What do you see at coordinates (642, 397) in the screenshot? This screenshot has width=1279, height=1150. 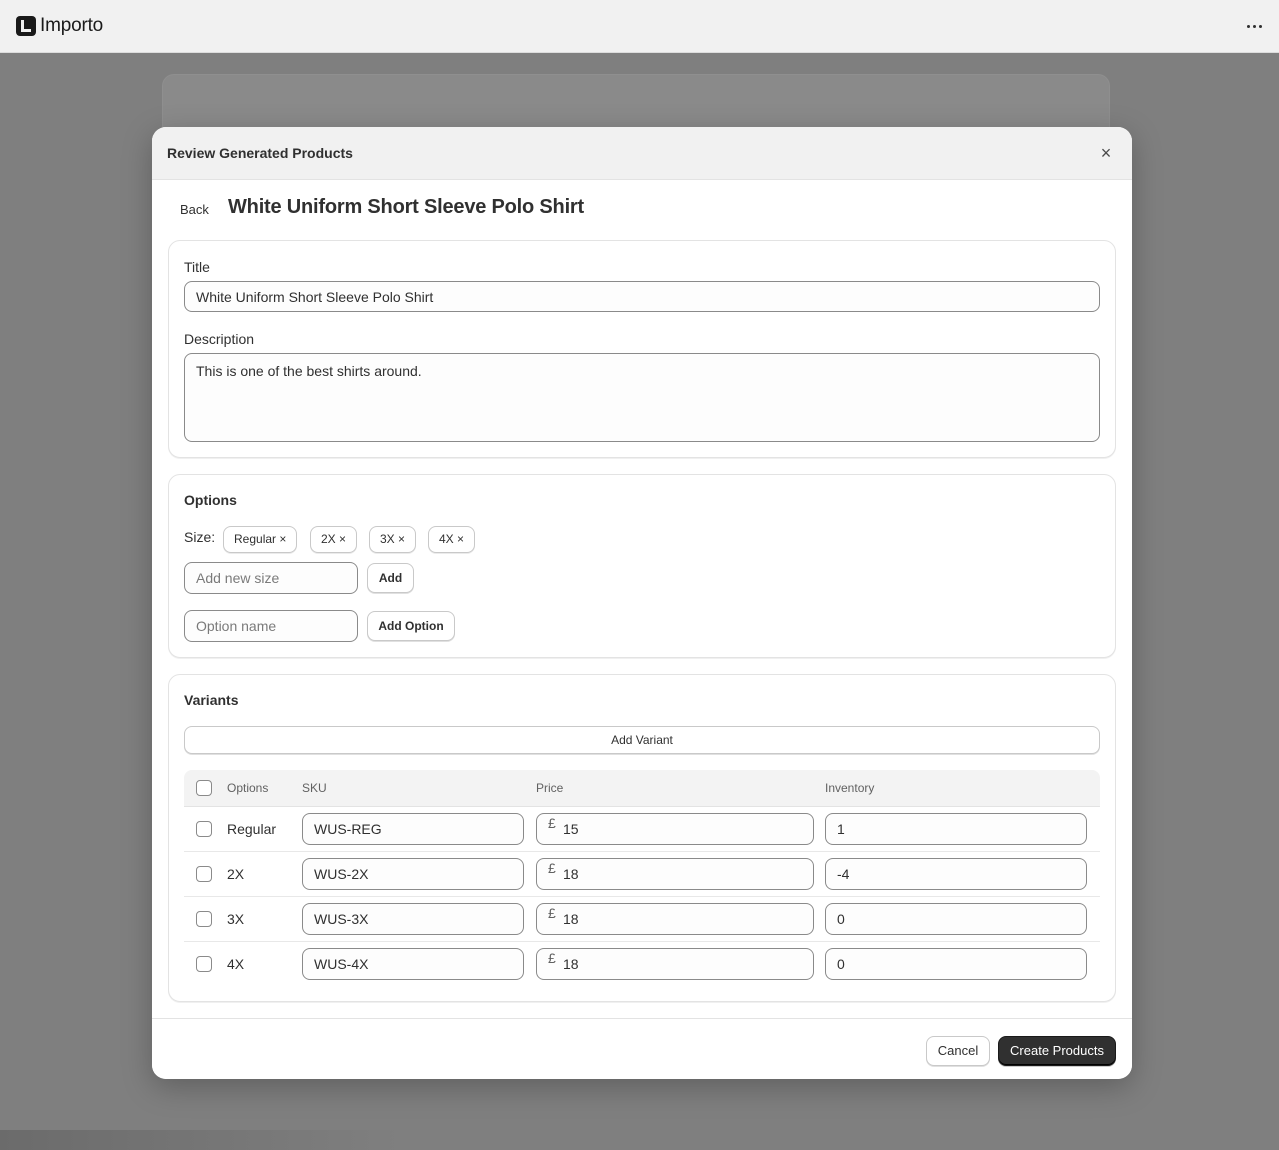 I see `description-field: This is one of the best shirts around.` at bounding box center [642, 397].